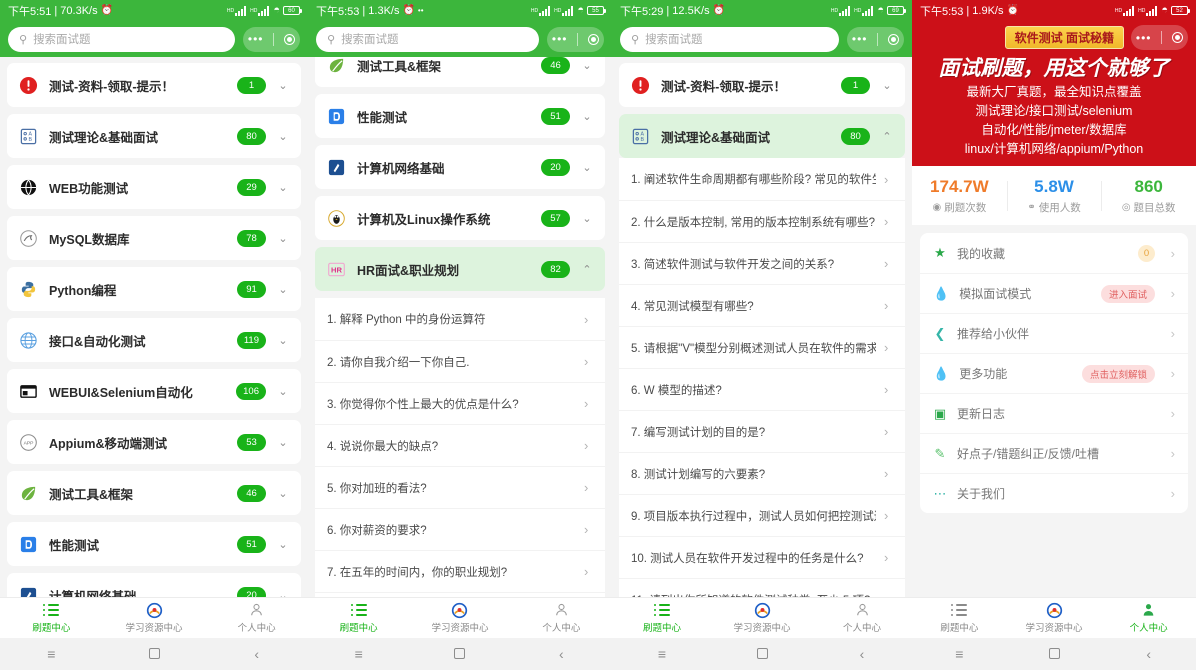  What do you see at coordinates (1127, 293) in the screenshot?
I see `enter-interview-pill: 进入面试` at bounding box center [1127, 293].